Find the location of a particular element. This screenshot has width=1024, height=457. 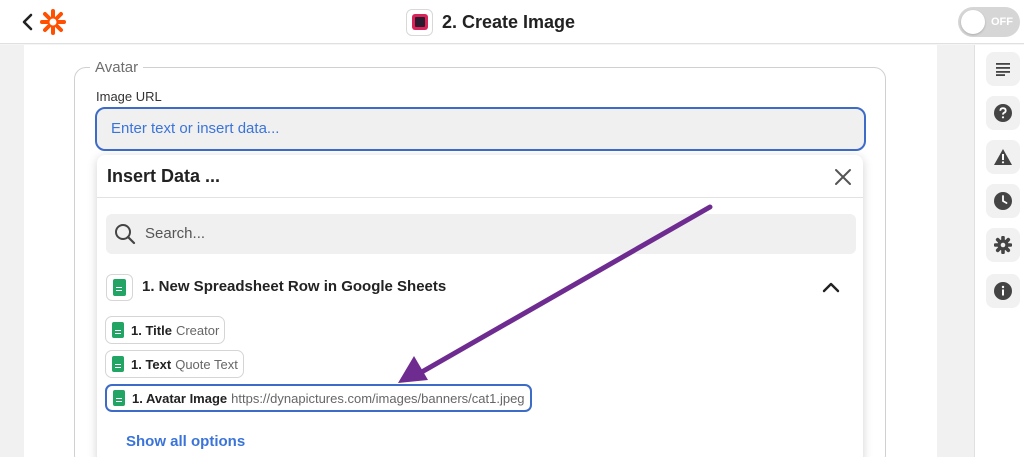

help-button is located at coordinates (1003, 113).